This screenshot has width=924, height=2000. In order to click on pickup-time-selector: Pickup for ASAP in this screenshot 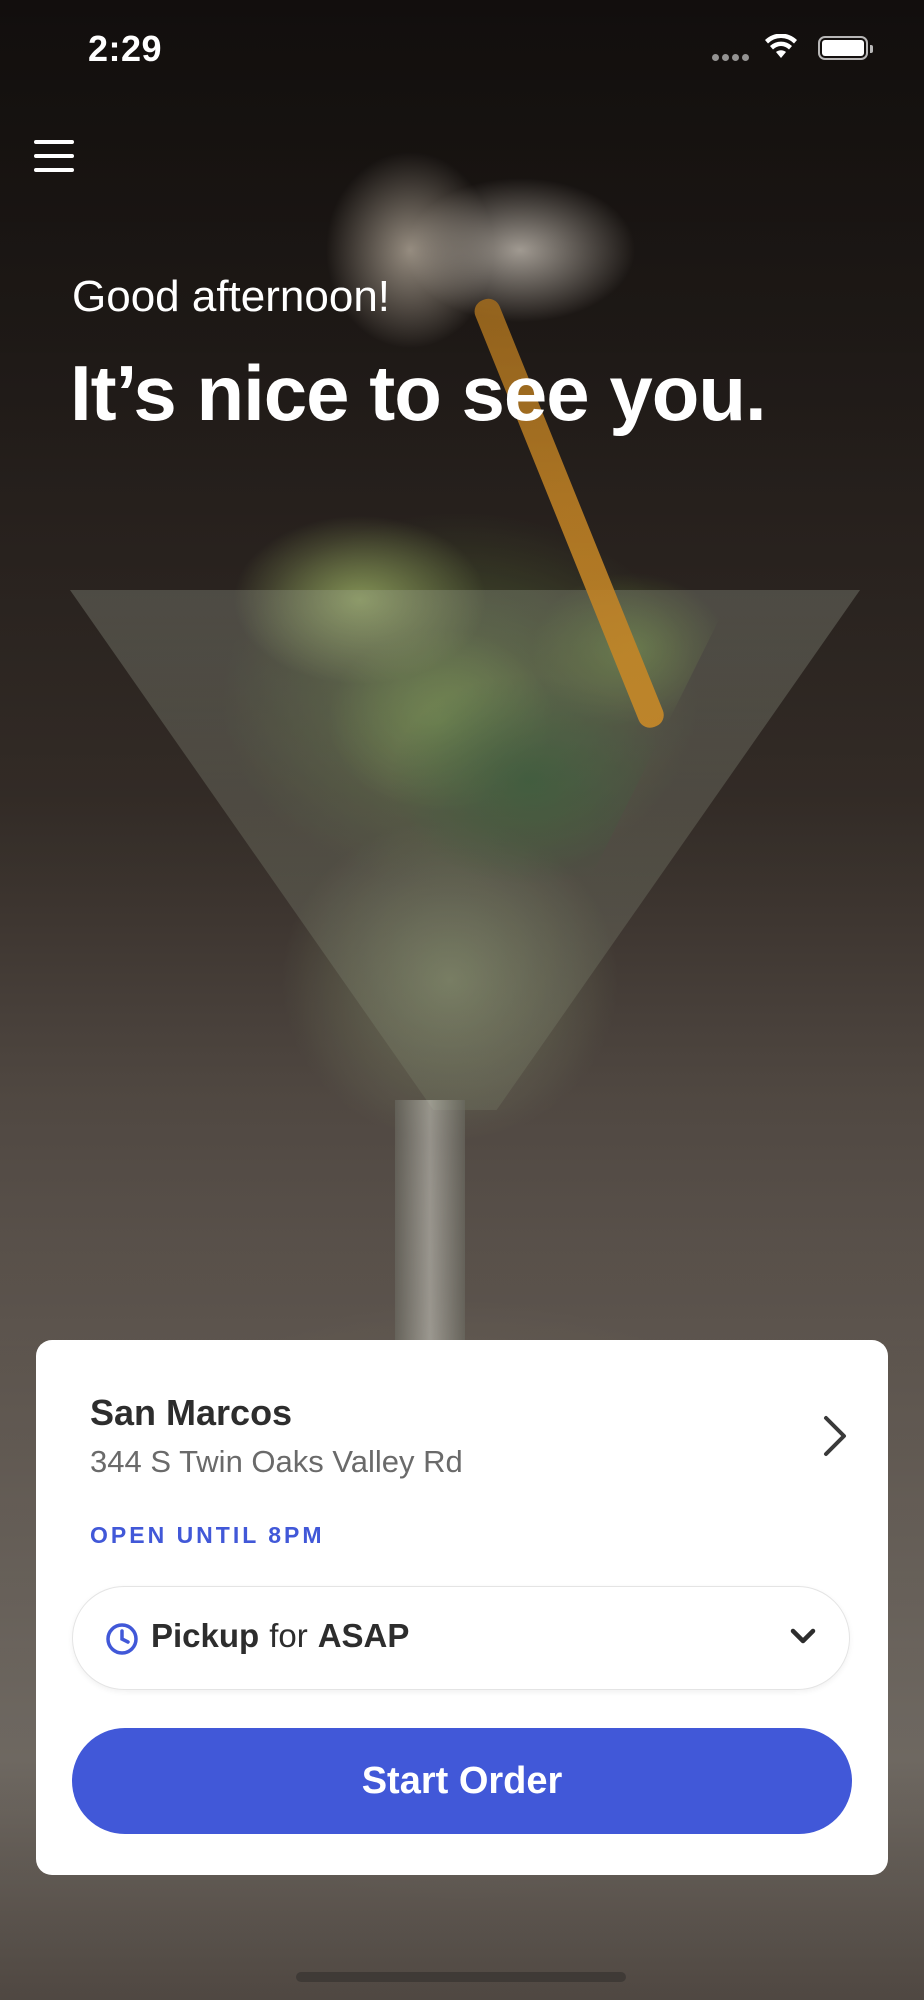, I will do `click(461, 1638)`.